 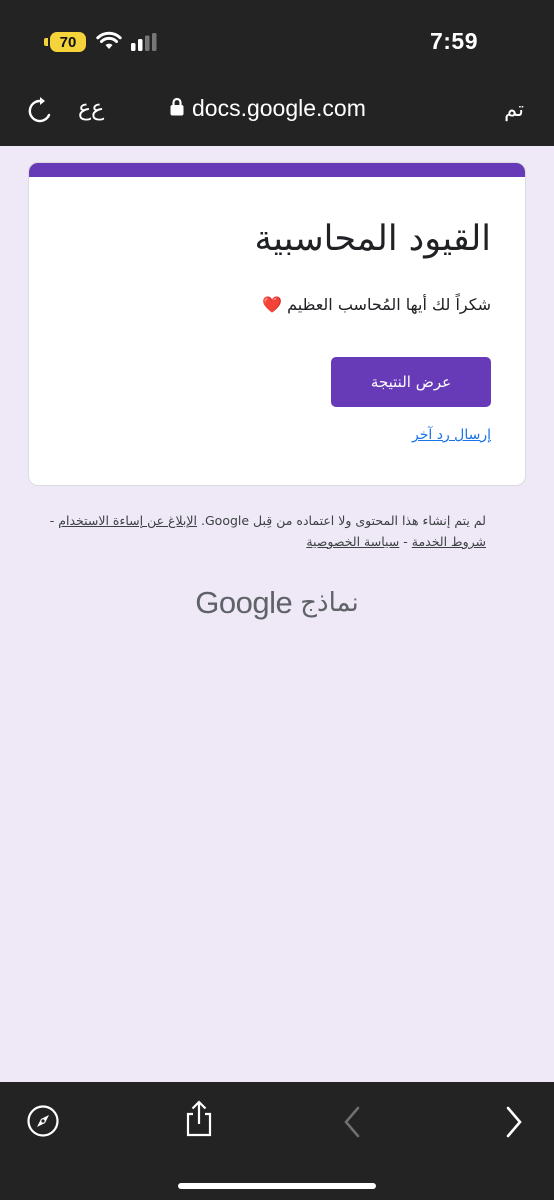 I want to click on chevron-left-icon, so click(x=352, y=1124).